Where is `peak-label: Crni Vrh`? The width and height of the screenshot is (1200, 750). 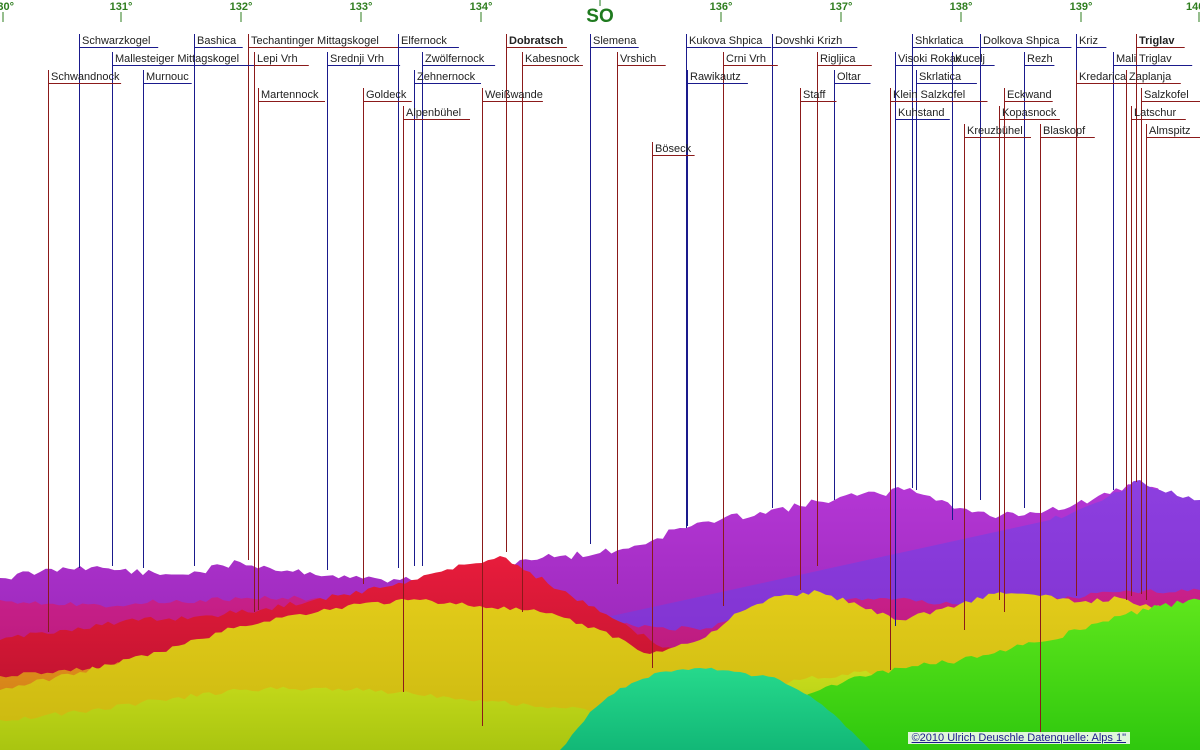
peak-label: Crni Vrh is located at coordinates (746, 59).